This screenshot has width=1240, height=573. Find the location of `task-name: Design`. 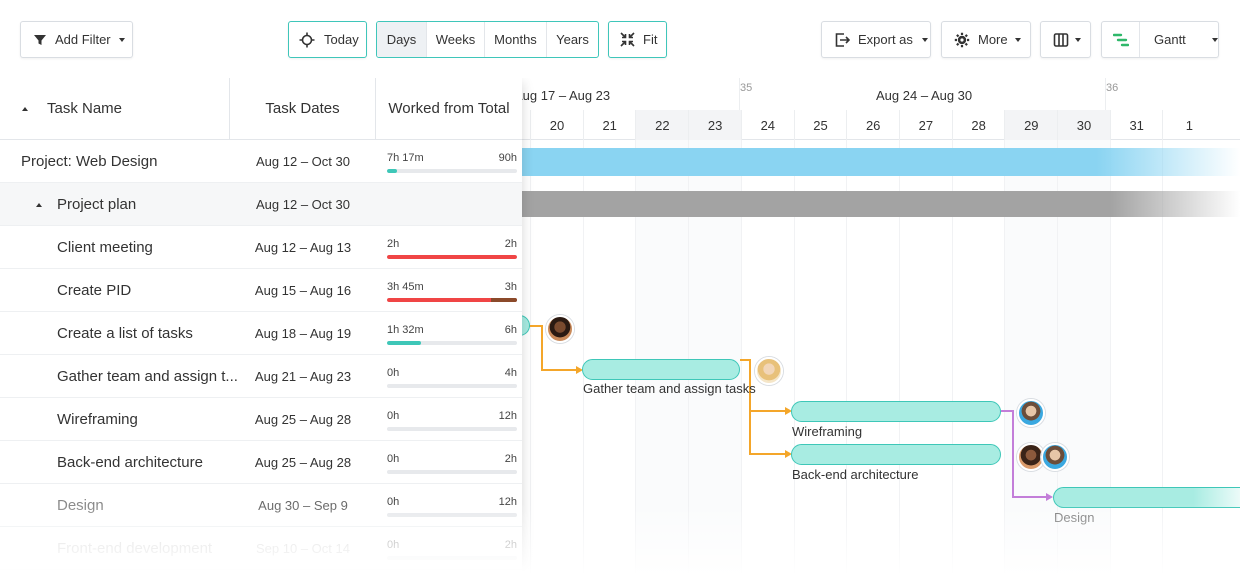

task-name: Design is located at coordinates (80, 505).